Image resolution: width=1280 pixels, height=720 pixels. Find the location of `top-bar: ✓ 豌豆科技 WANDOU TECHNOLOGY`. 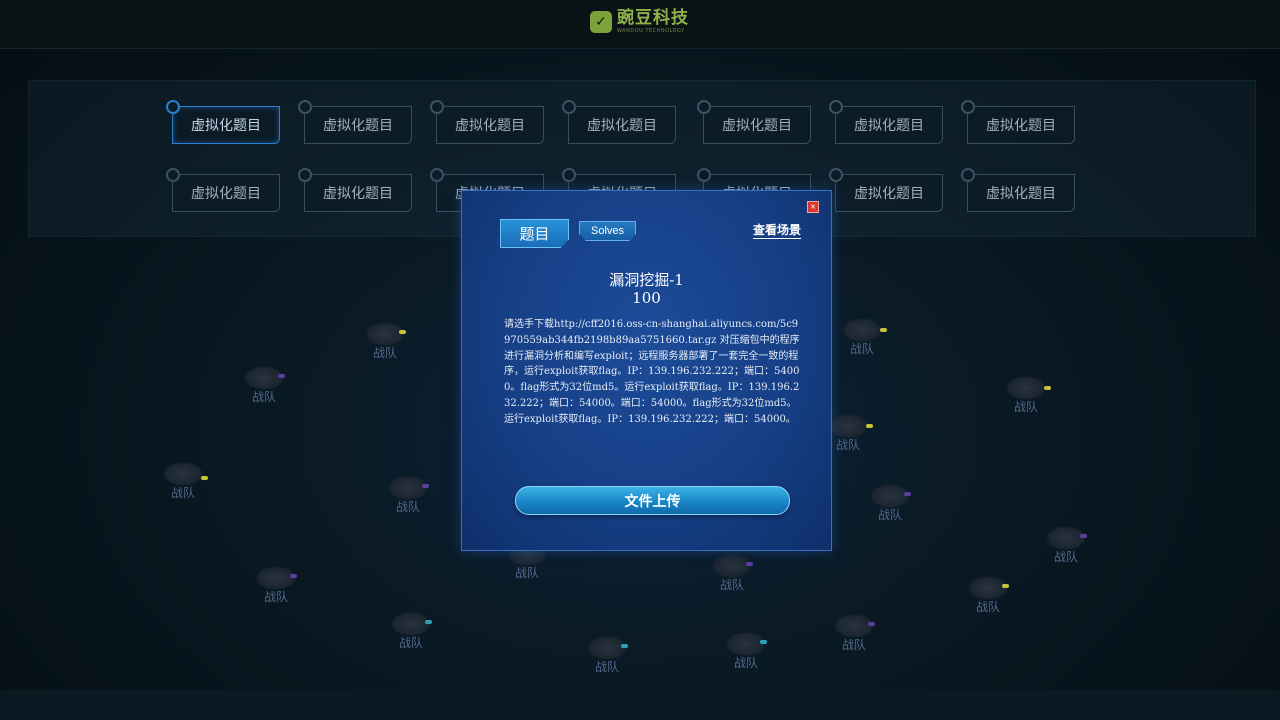

top-bar: ✓ 豌豆科技 WANDOU TECHNOLOGY is located at coordinates (640, 24).